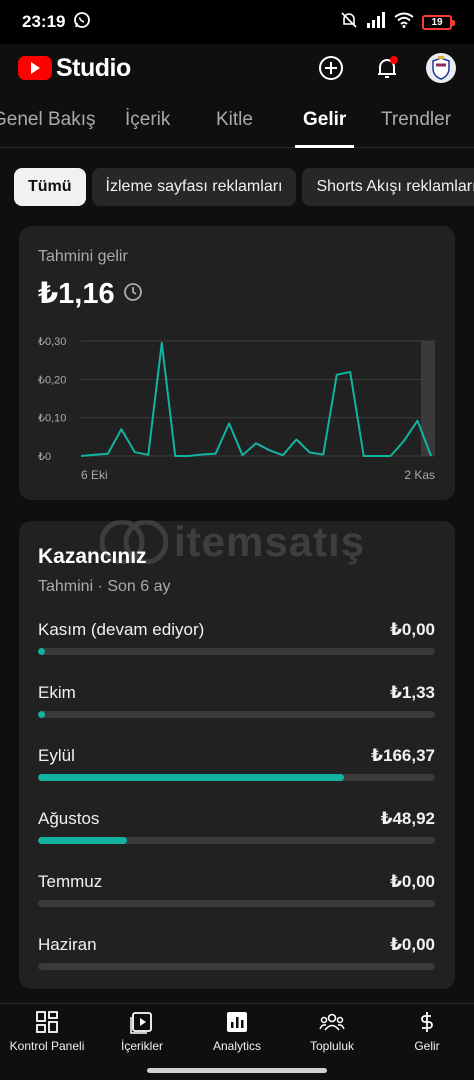  What do you see at coordinates (92, 556) in the screenshot?
I see `earnings-title: Kazancınız` at bounding box center [92, 556].